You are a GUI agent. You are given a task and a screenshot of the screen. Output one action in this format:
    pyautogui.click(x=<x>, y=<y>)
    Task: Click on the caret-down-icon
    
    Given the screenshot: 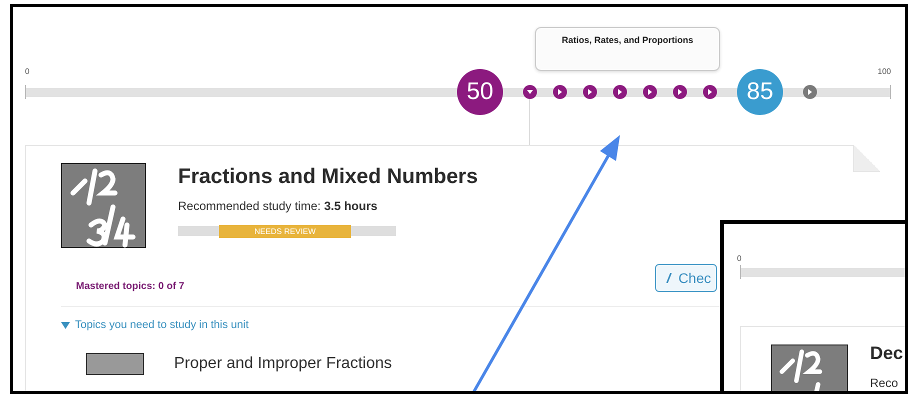 What is the action you would take?
    pyautogui.click(x=530, y=92)
    